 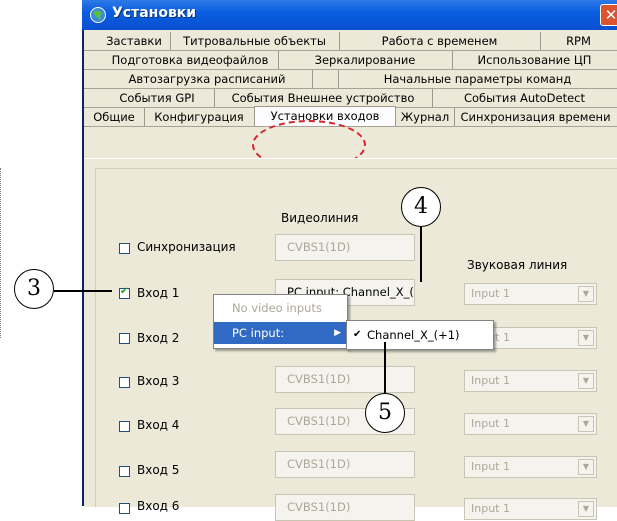 I want to click on sync-checkbox, so click(x=124, y=248).